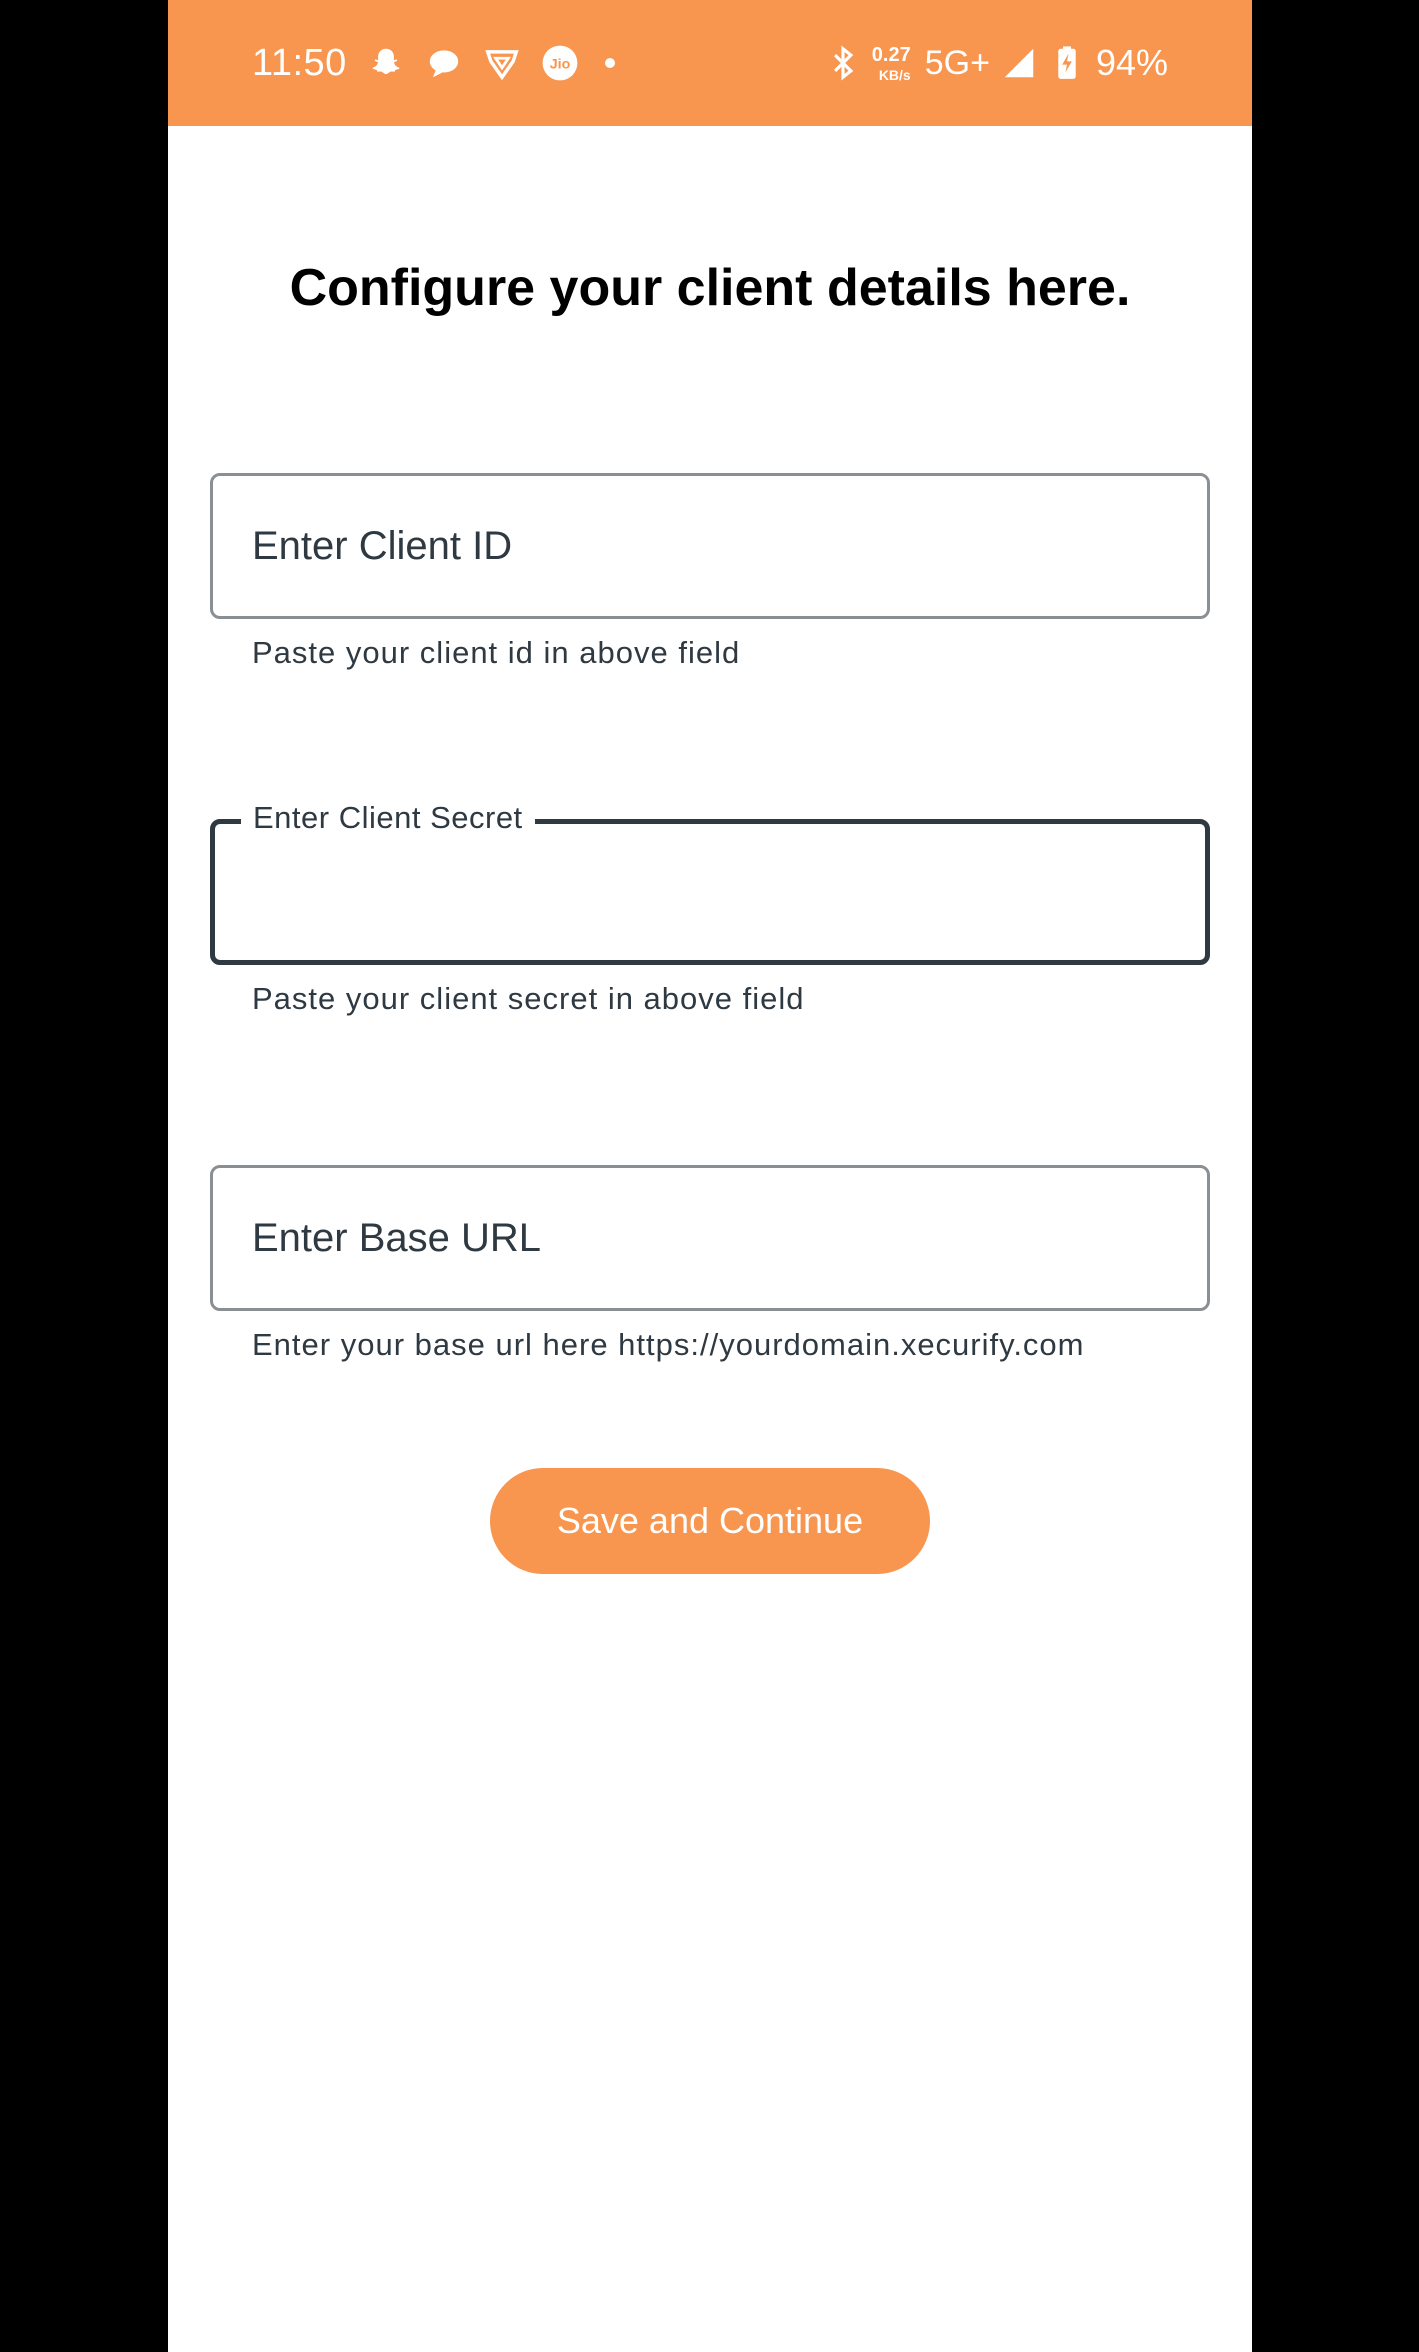  I want to click on client-id-placeholder: Enter Client ID, so click(382, 545).